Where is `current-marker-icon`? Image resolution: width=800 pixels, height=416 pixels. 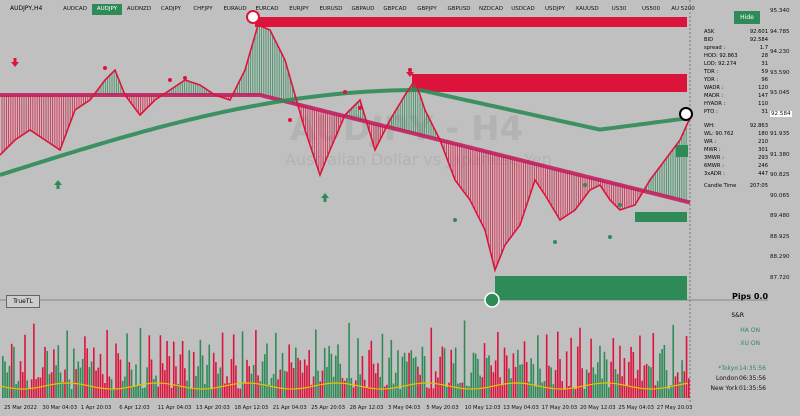 current-marker-icon is located at coordinates (686, 114).